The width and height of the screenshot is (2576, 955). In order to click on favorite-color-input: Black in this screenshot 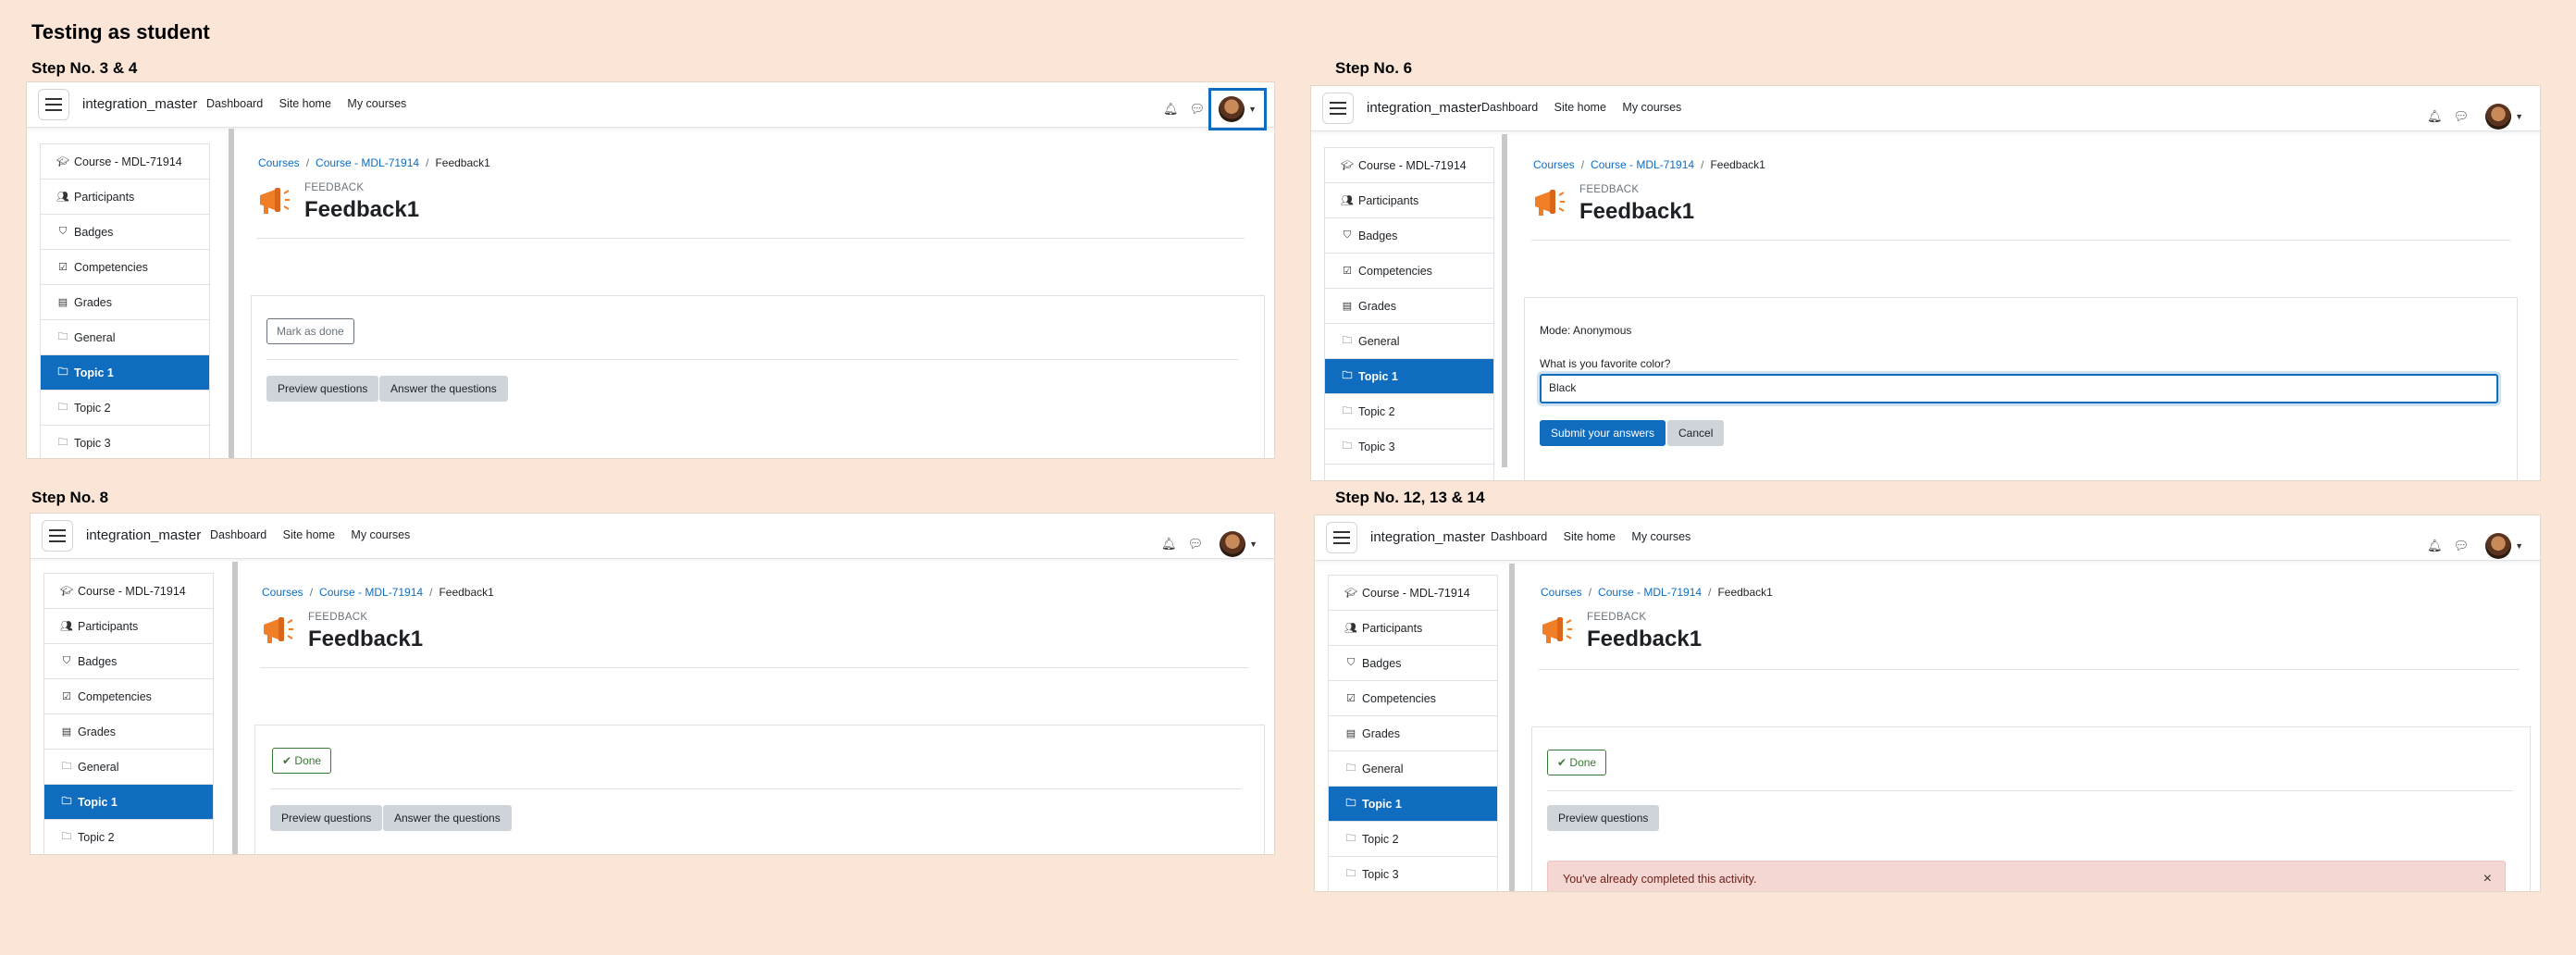, I will do `click(2019, 388)`.